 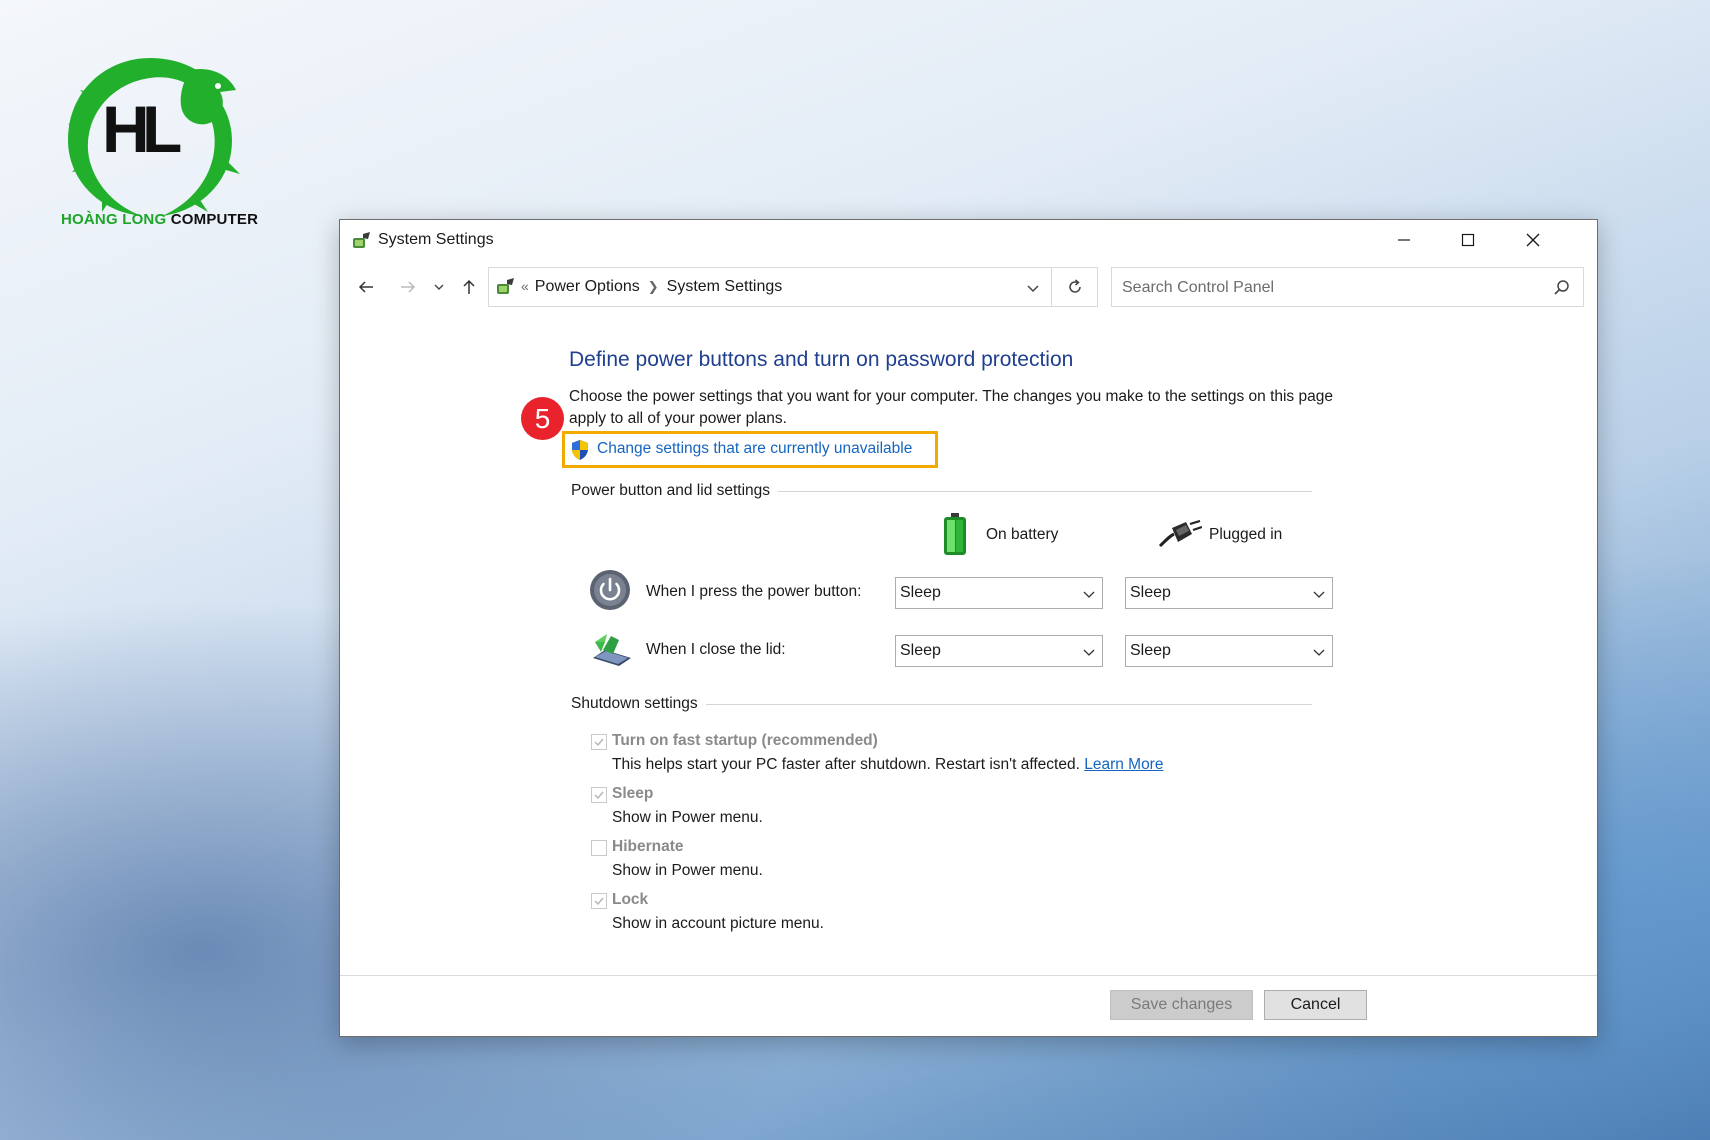 What do you see at coordinates (638, 704) in the screenshot?
I see `shutdown-section-label: Shutdown settings` at bounding box center [638, 704].